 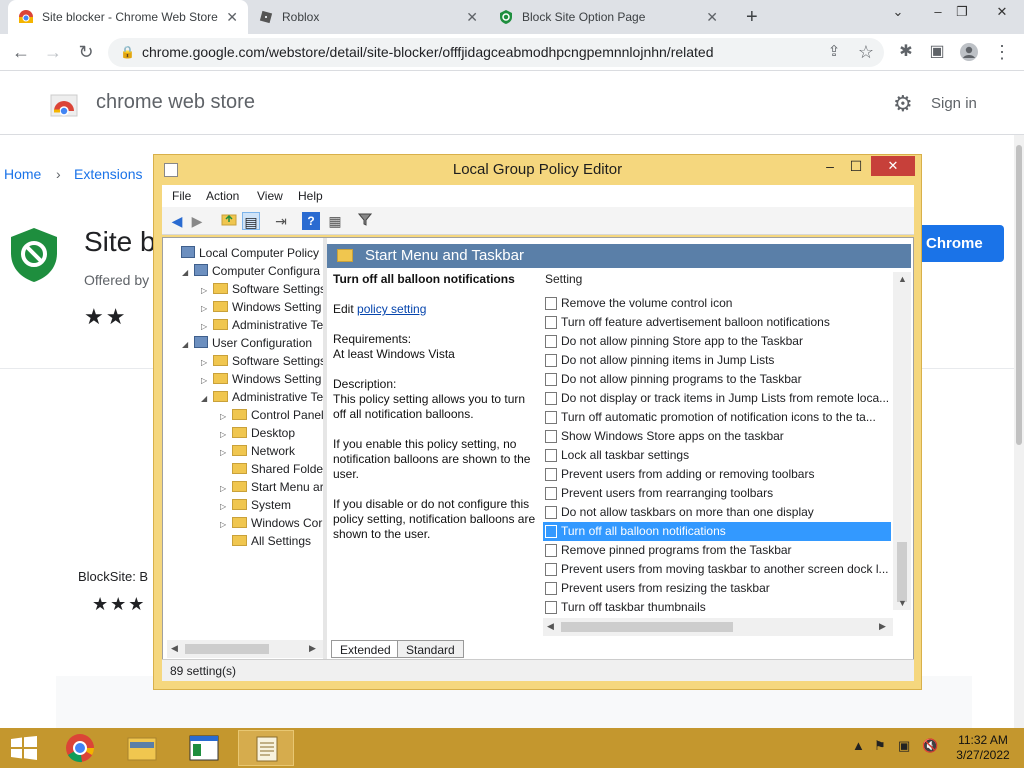 I want to click on scroll-down-icon: ▼, so click(x=902, y=603).